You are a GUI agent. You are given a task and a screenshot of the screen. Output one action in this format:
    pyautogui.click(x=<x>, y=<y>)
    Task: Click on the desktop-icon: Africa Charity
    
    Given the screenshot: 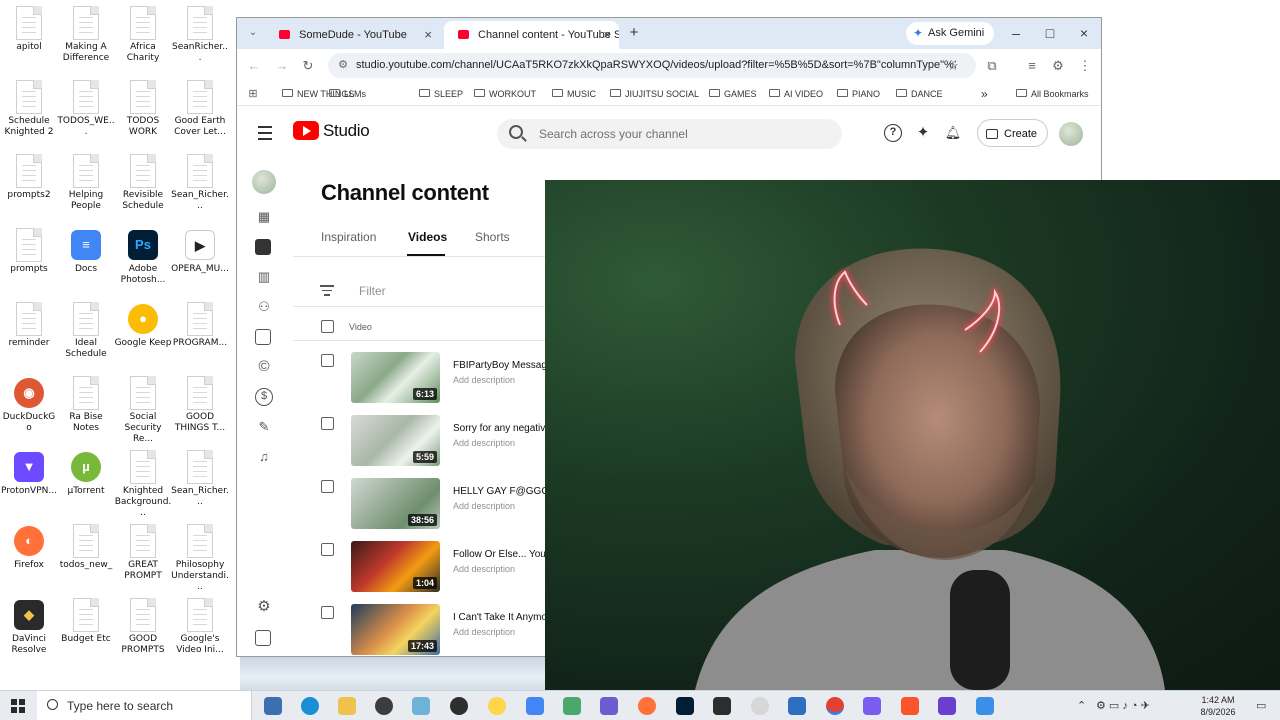 What is the action you would take?
    pyautogui.click(x=143, y=35)
    